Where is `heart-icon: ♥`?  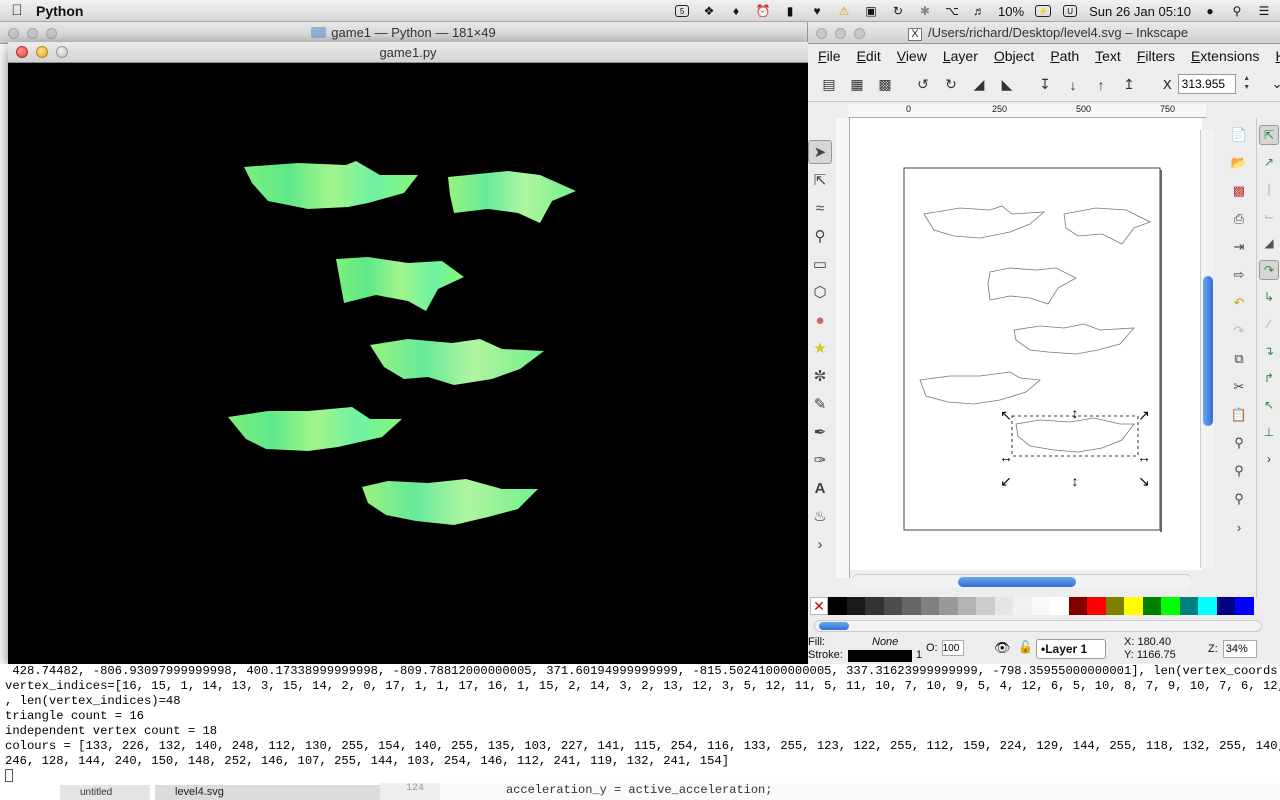
heart-icon: ♥ is located at coordinates (817, 11).